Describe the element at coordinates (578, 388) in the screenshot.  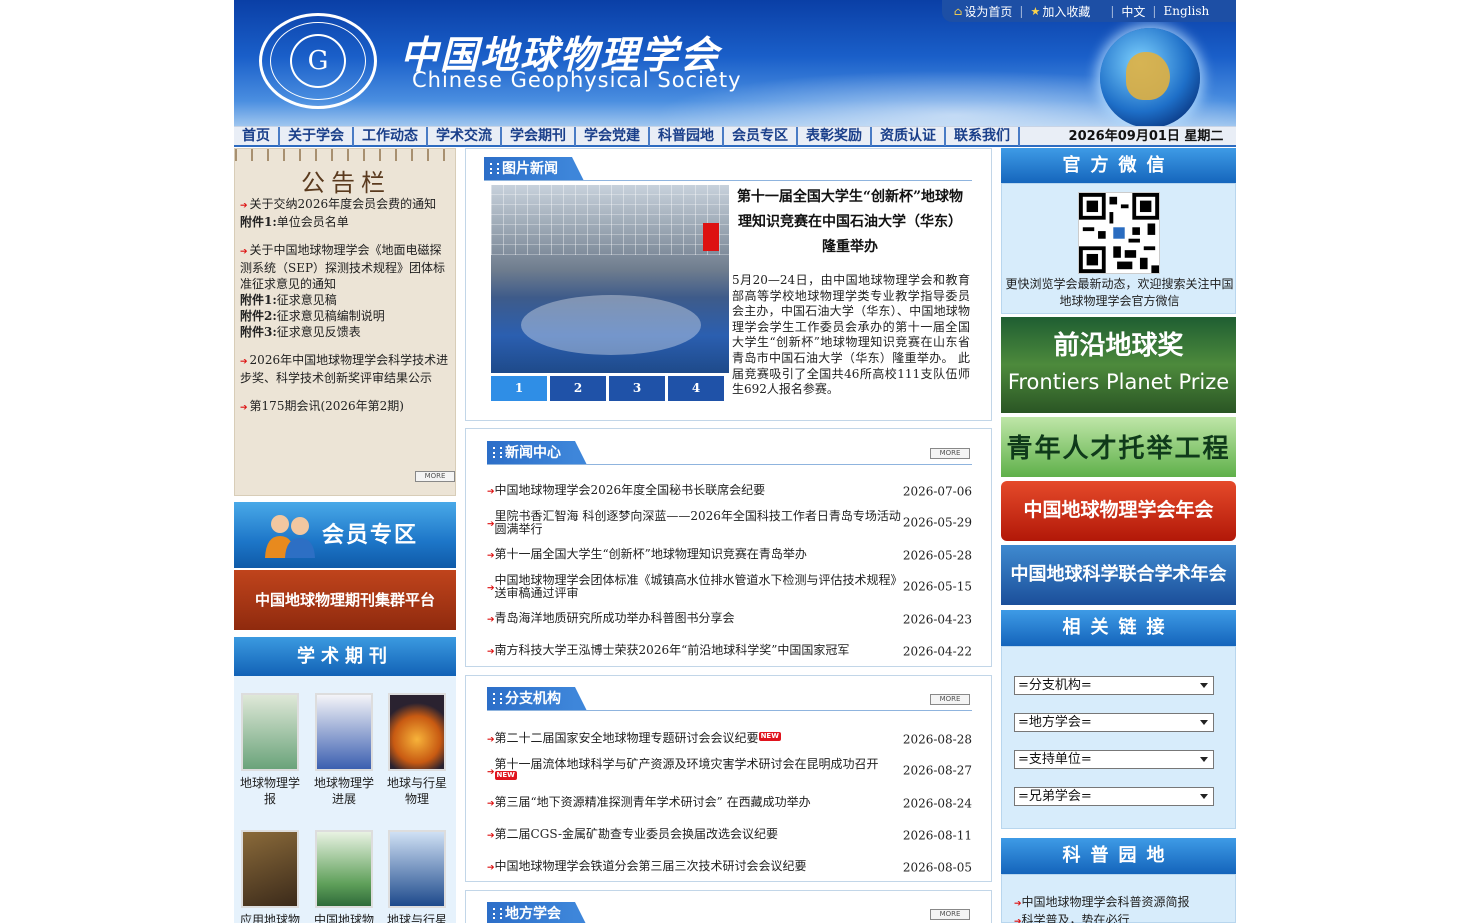
I see `pager-button: 2` at that location.